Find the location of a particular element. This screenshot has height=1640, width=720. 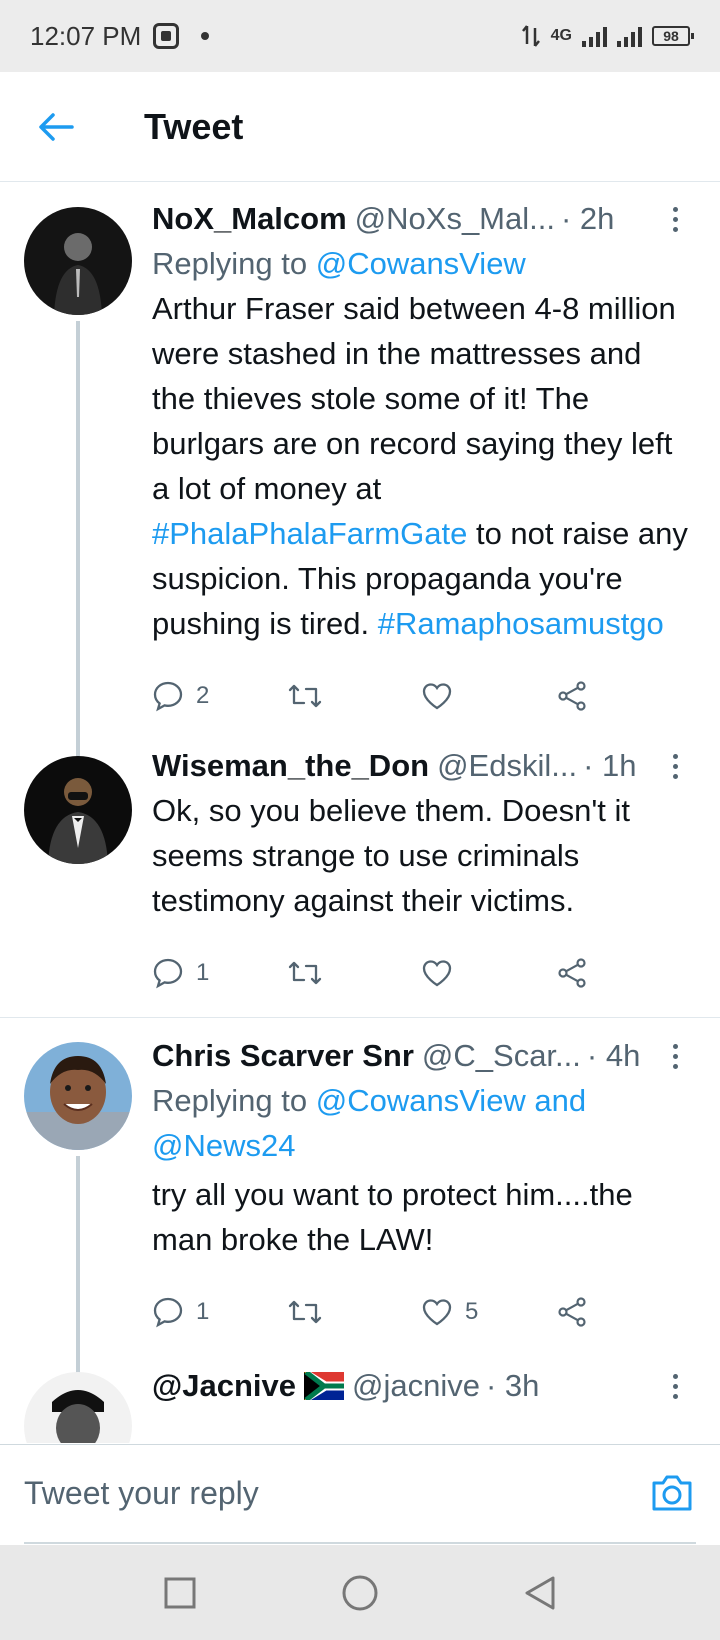

top-app-bar: Tweet is located at coordinates (360, 127).